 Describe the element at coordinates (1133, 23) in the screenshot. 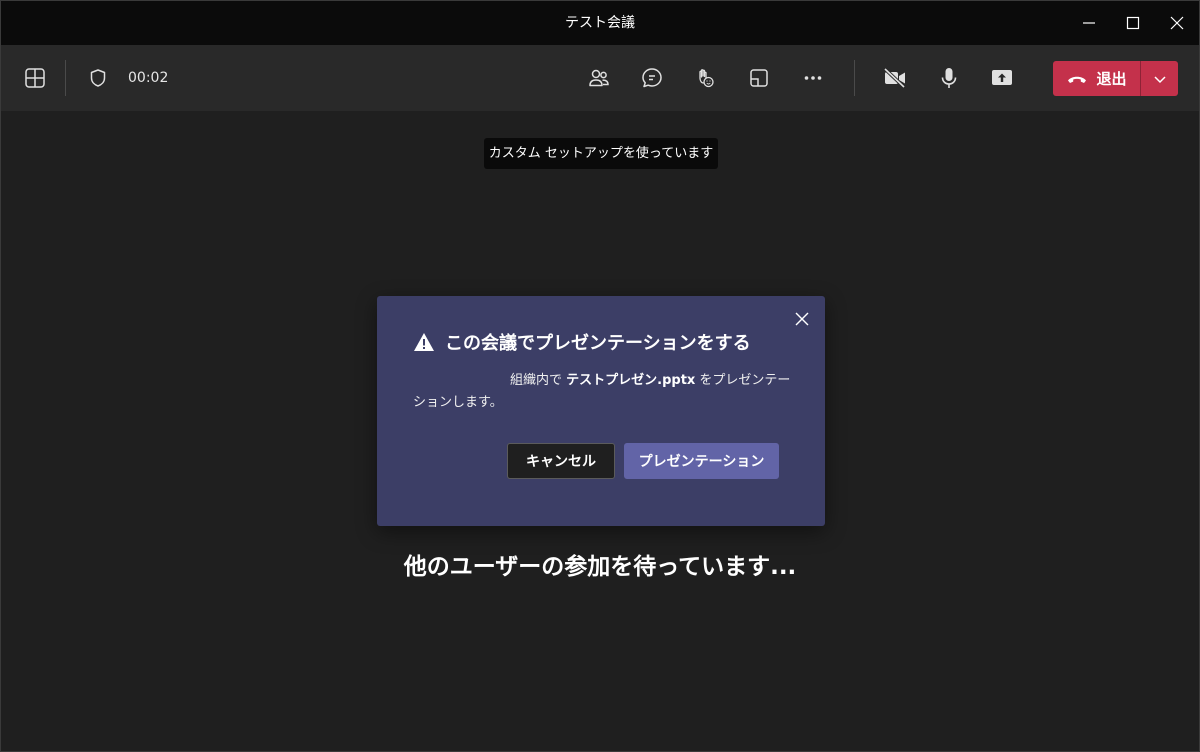

I see `maximize-icon` at that location.